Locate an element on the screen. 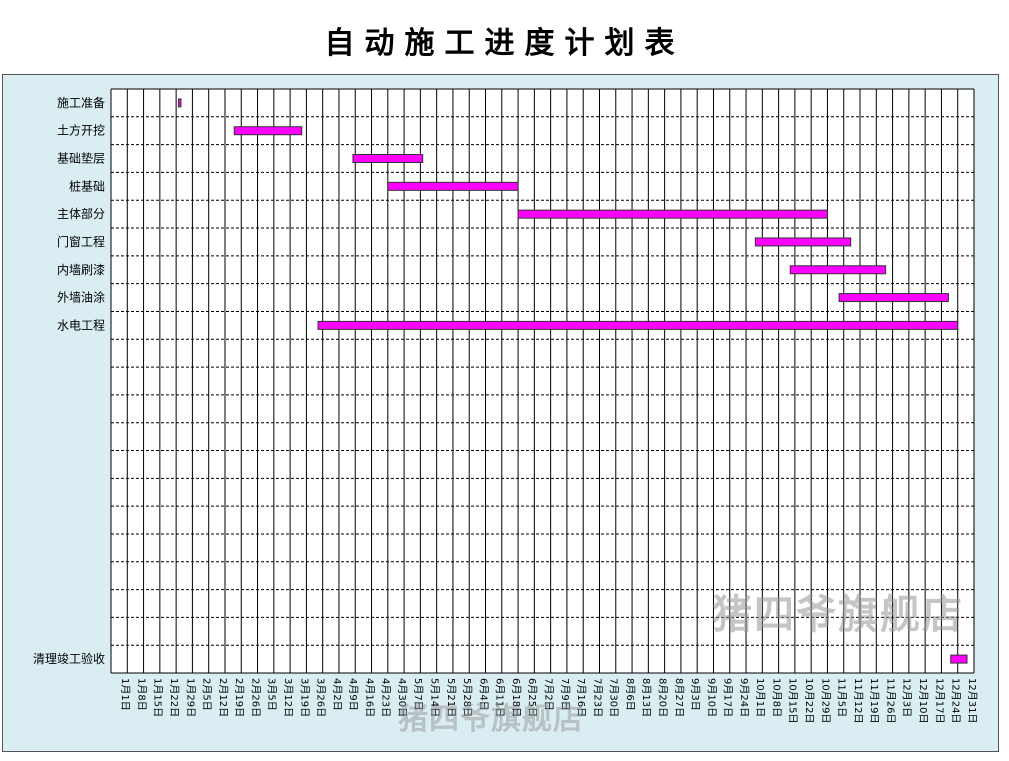  x-tick-label: 3月12日 is located at coordinates (288, 697).